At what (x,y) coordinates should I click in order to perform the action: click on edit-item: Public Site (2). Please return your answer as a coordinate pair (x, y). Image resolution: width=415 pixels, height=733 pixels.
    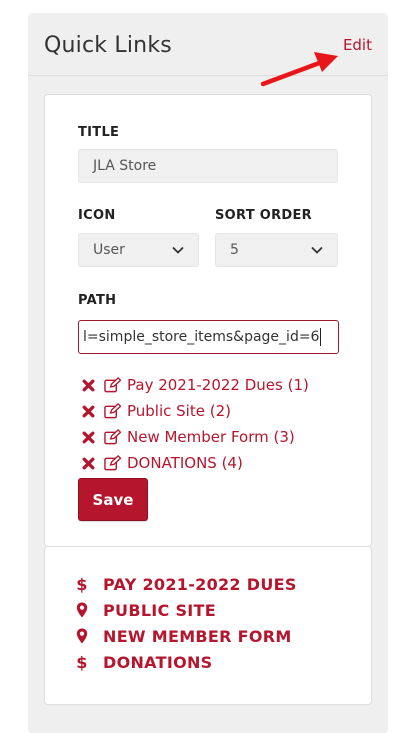
    Looking at the image, I should click on (156, 411).